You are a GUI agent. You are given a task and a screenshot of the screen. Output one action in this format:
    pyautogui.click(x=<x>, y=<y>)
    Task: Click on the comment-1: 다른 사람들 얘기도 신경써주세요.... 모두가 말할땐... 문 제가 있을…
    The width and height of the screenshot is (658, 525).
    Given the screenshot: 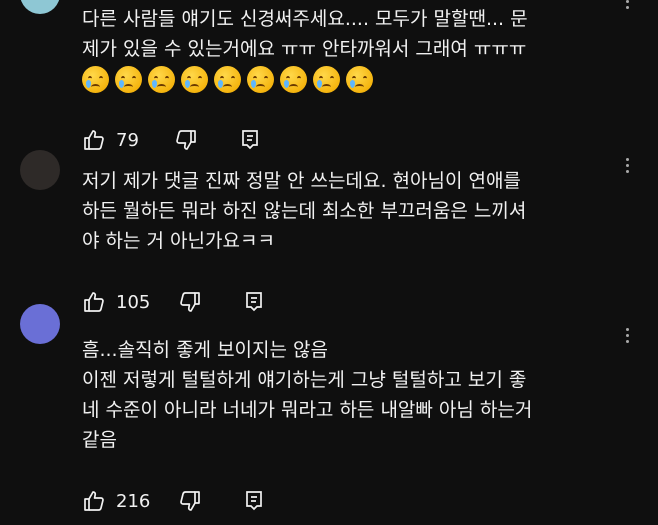 What is the action you would take?
    pyautogui.click(x=361, y=48)
    